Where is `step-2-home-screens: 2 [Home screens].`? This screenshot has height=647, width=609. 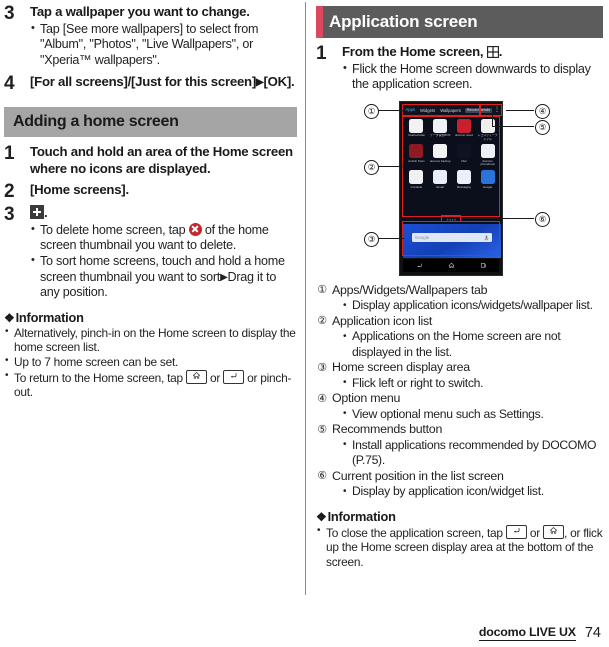
step-2-home-screens: 2 [Home screens]. is located at coordinates (150, 192).